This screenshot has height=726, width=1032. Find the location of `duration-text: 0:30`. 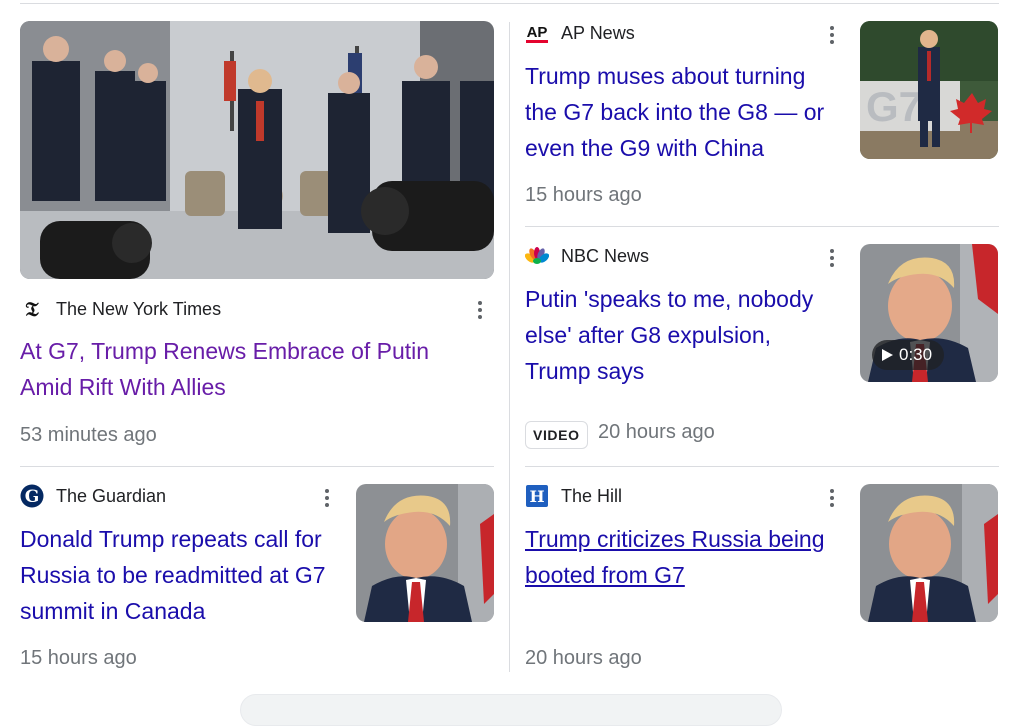

duration-text: 0:30 is located at coordinates (916, 354).